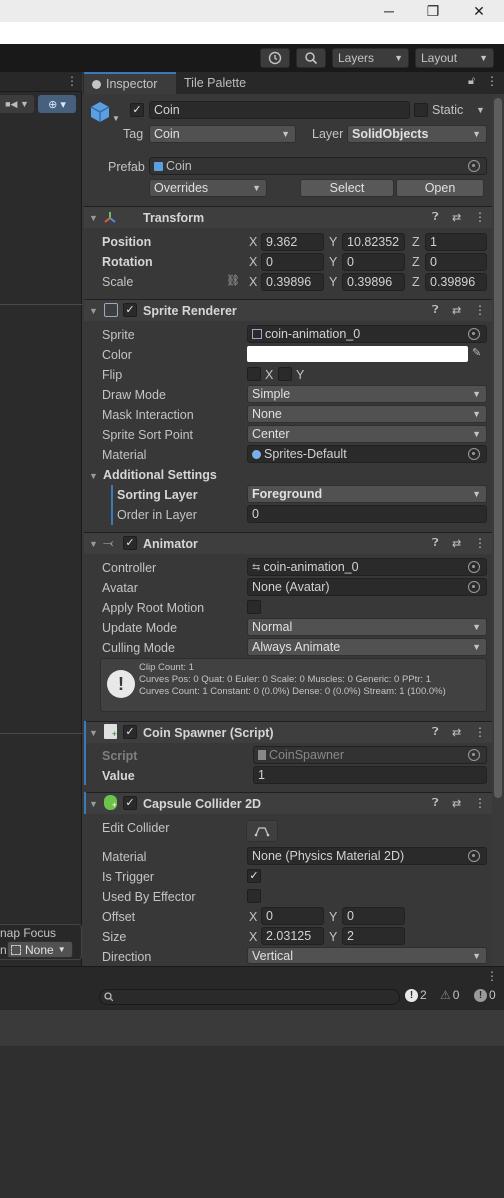 The image size is (504, 1198). I want to click on scale-z-field: 0.39896, so click(456, 282).